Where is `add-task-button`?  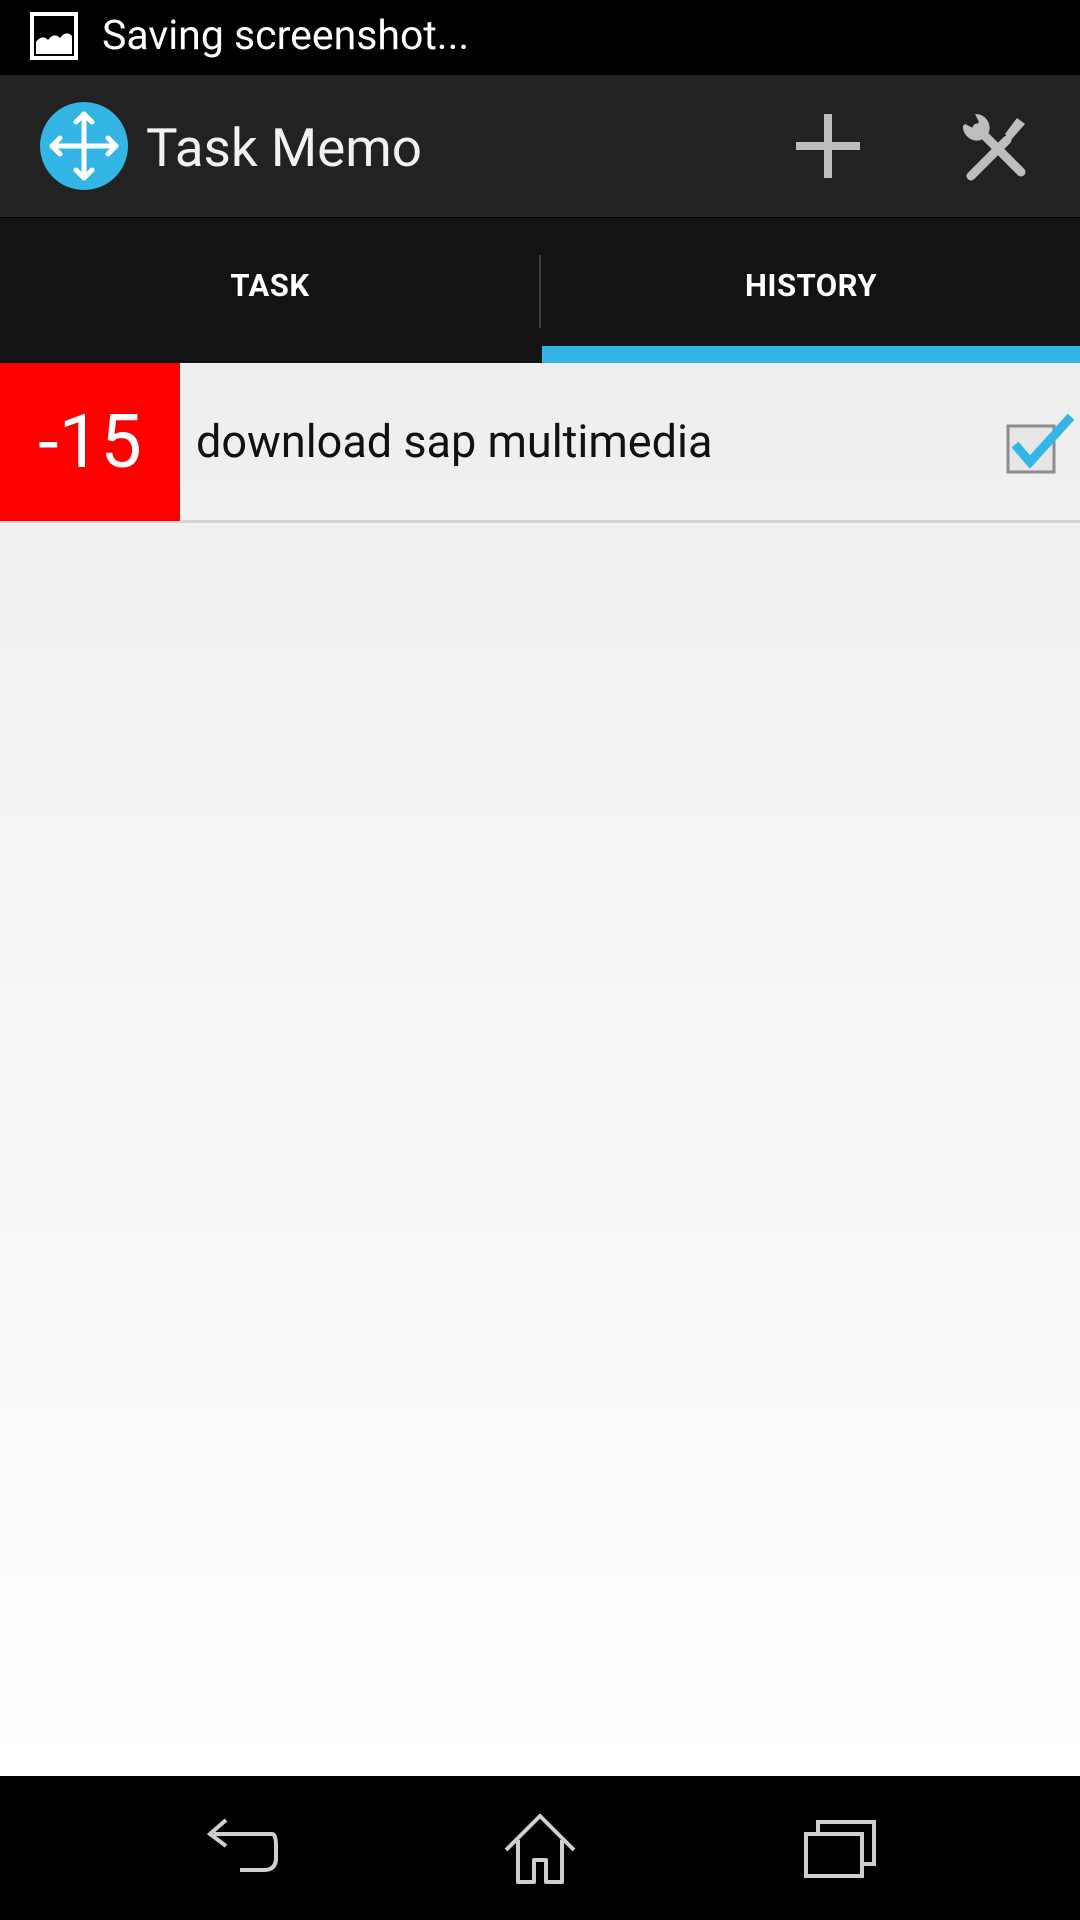 add-task-button is located at coordinates (828, 146).